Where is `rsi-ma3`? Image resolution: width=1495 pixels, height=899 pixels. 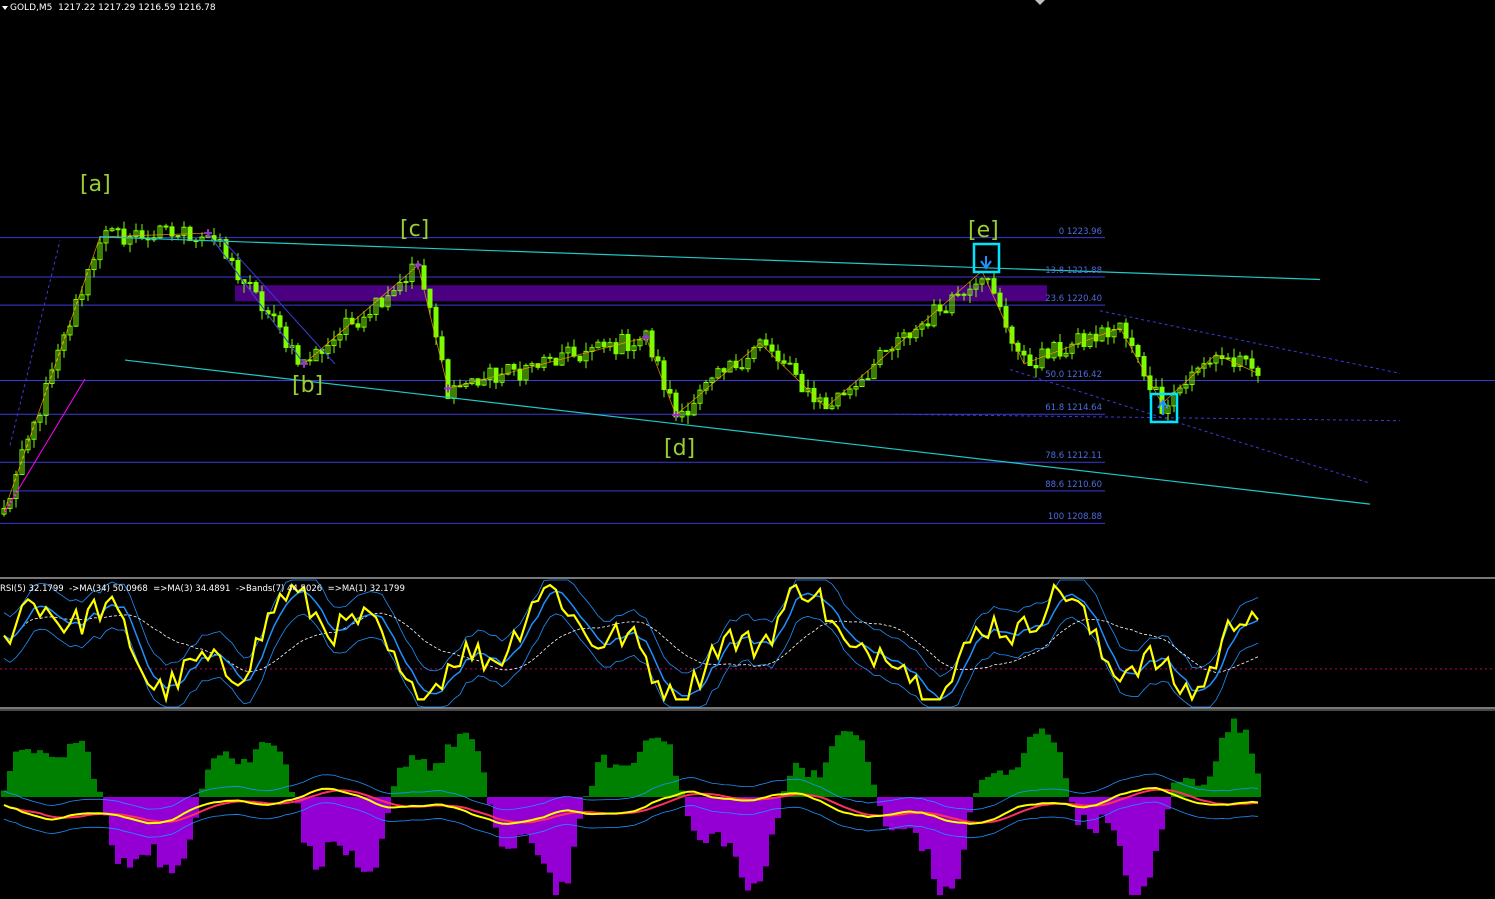 rsi-ma3 is located at coordinates (631, 645).